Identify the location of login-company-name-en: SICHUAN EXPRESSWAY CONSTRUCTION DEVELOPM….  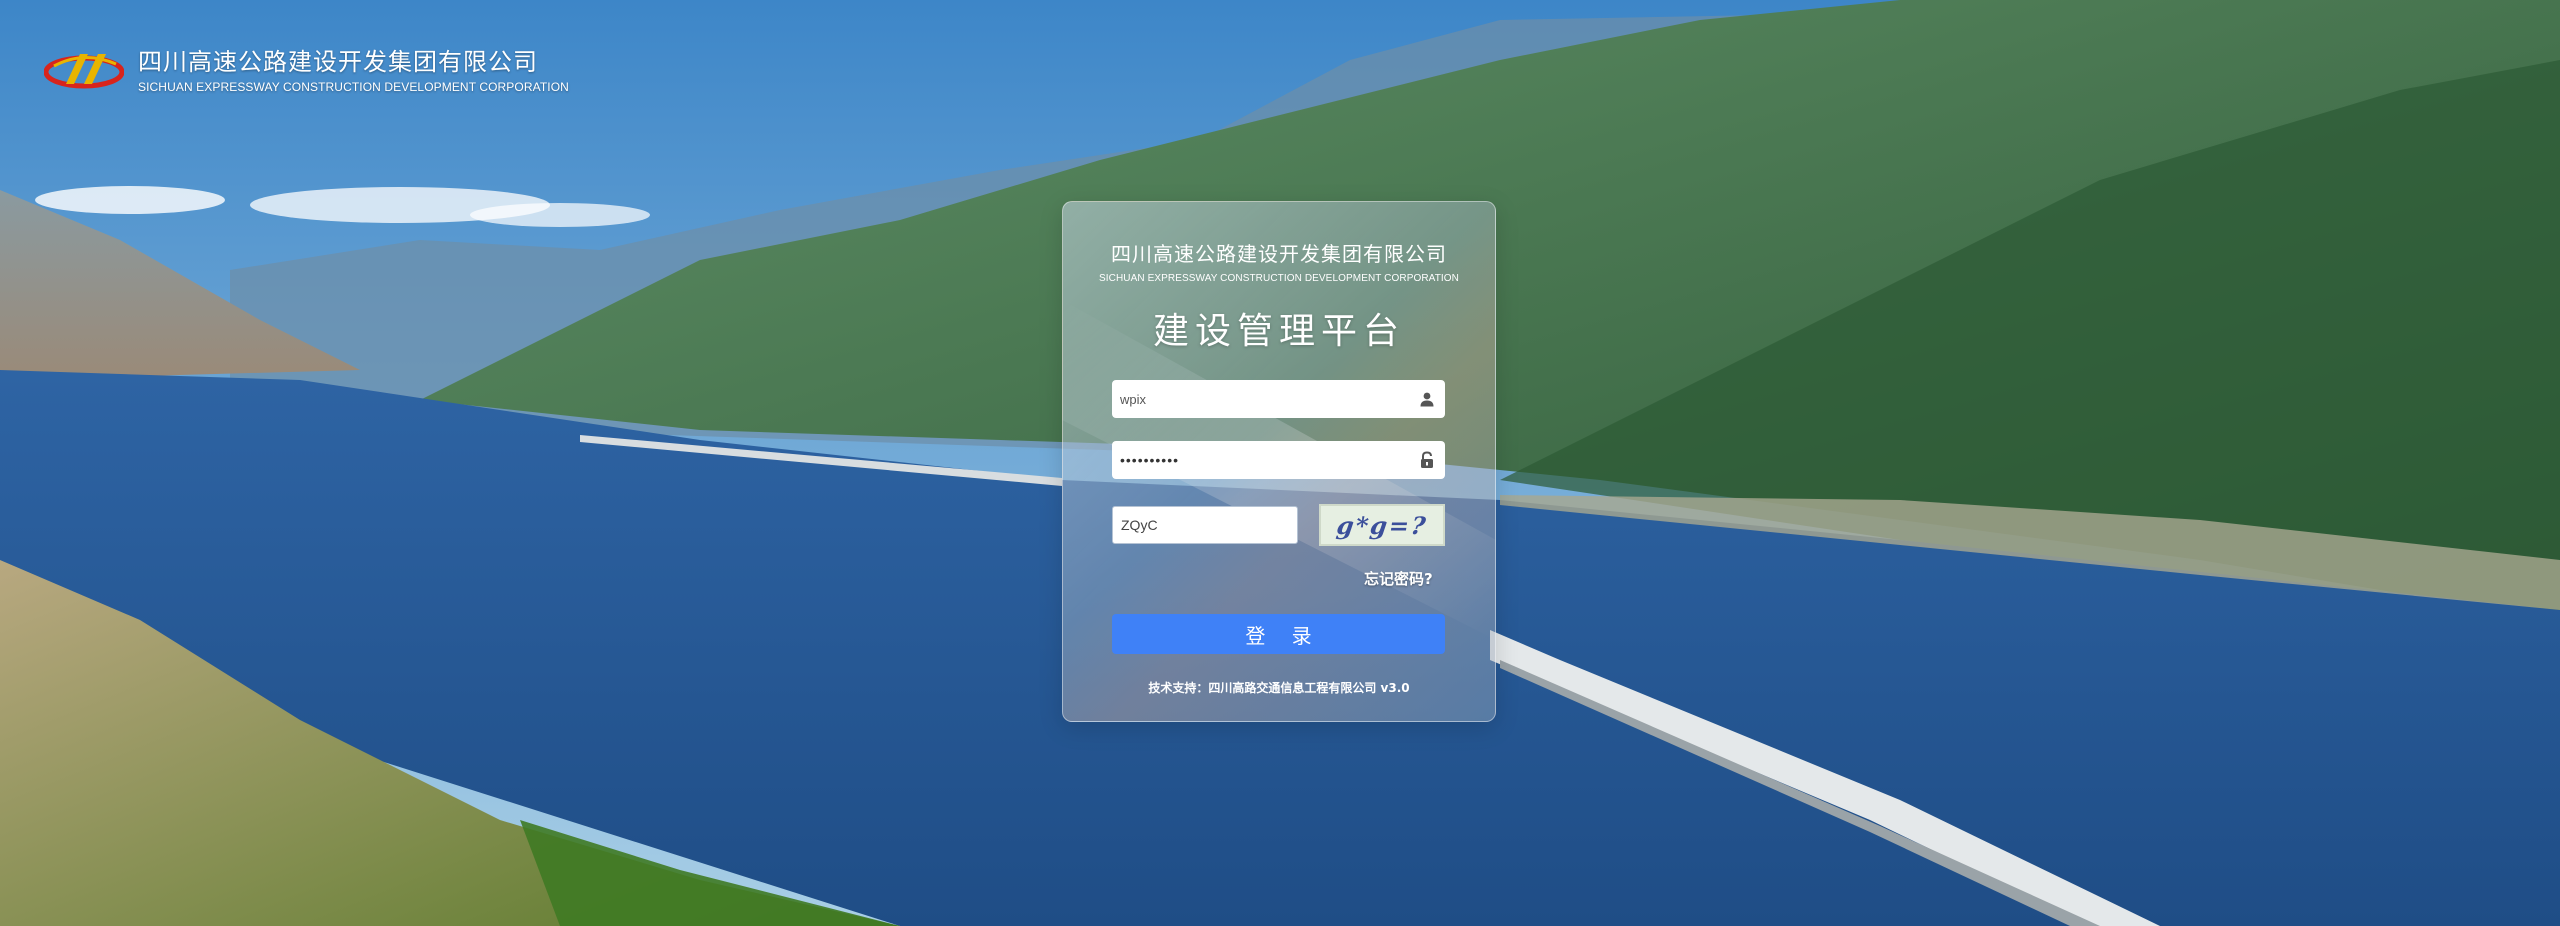
(1279, 278).